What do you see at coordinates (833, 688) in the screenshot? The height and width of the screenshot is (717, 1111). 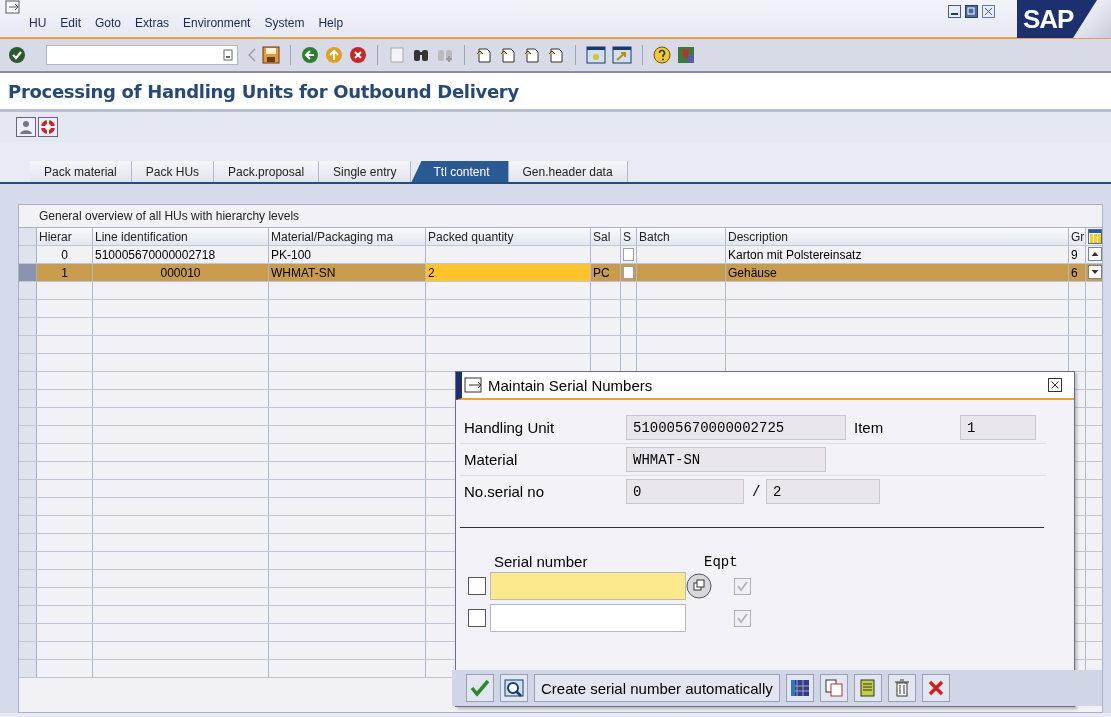 I see `copy-button` at bounding box center [833, 688].